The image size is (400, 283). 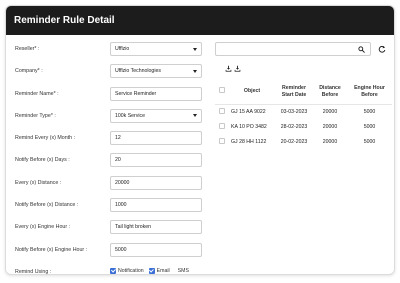 What do you see at coordinates (228, 68) in the screenshot?
I see `download-icon` at bounding box center [228, 68].